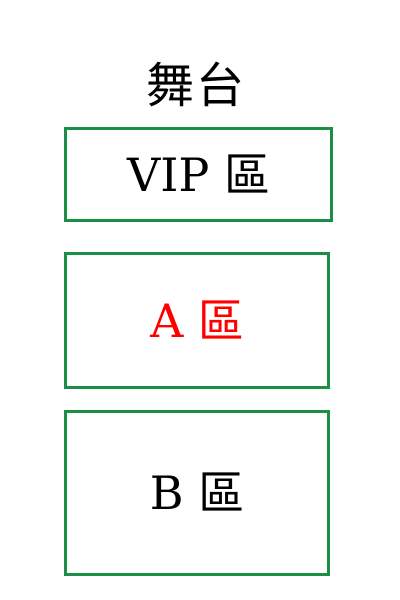  I want to click on zone-vip: VIP 區, so click(198, 174).